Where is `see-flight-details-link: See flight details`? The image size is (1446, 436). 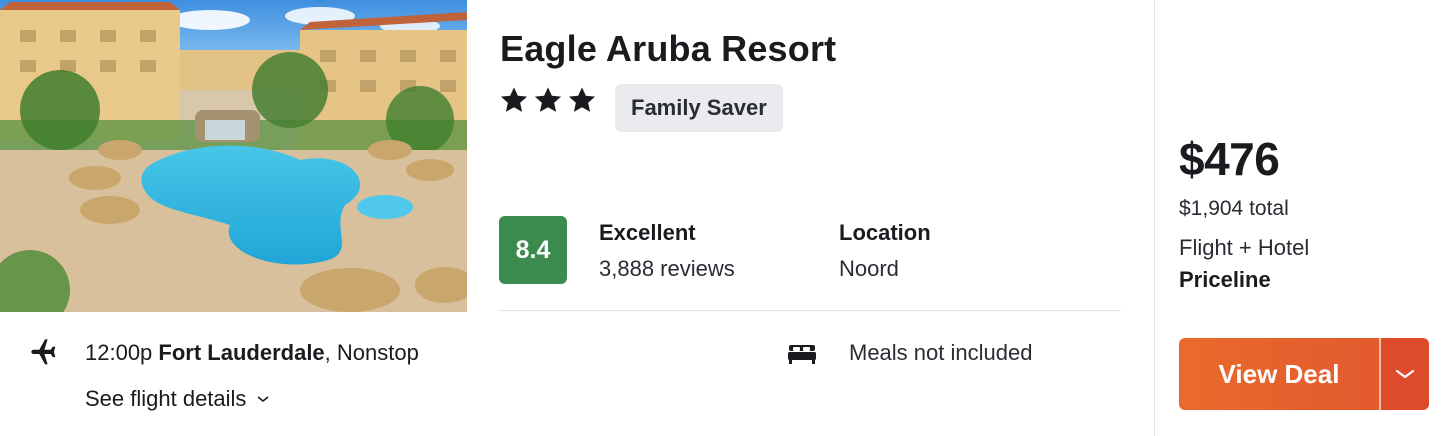 see-flight-details-link: See flight details is located at coordinates (177, 399).